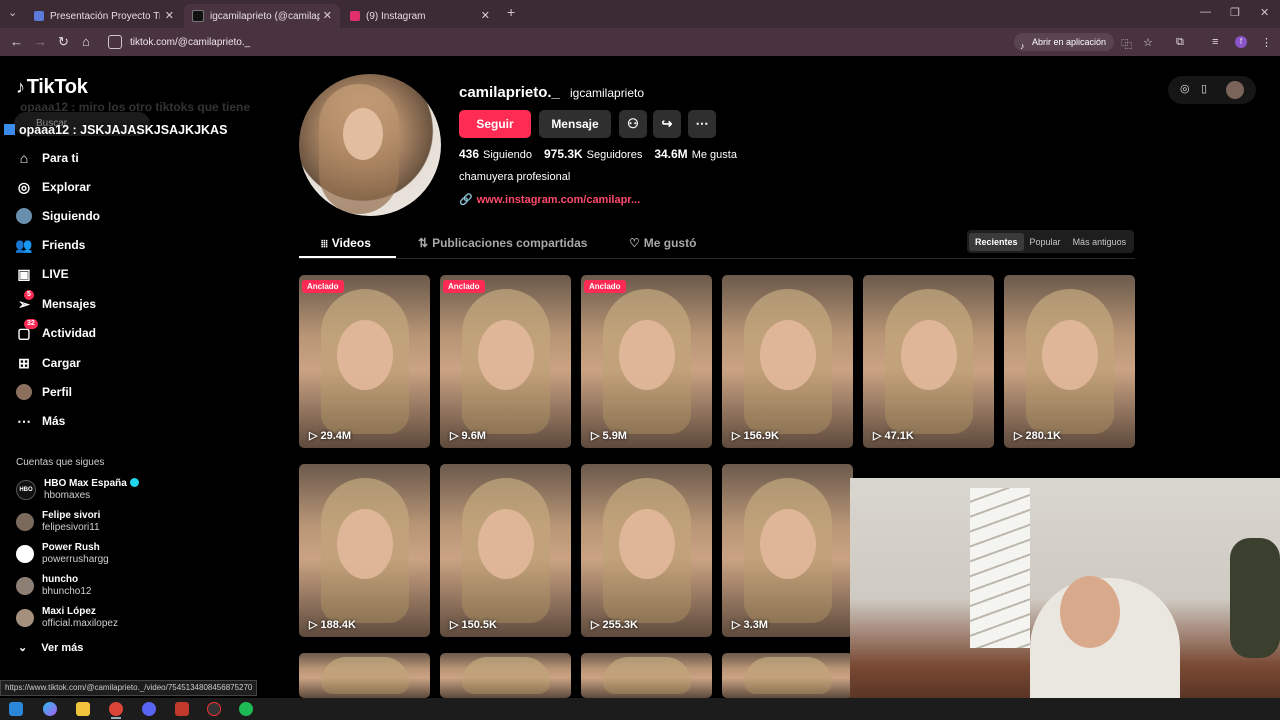 The height and width of the screenshot is (720, 1280). I want to click on account-handle: hbomaxes, so click(67, 495).